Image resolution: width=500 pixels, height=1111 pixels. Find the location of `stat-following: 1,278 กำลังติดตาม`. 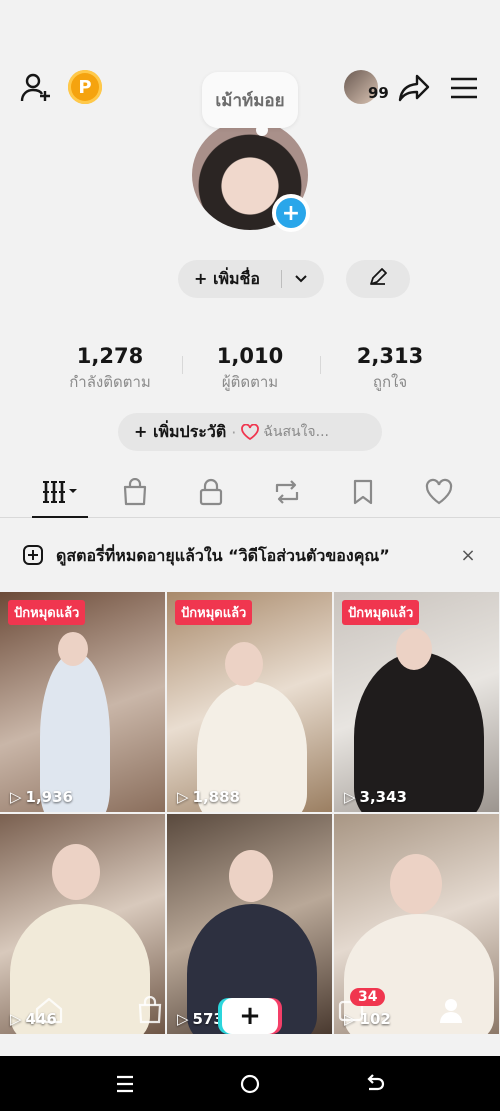

stat-following: 1,278 กำลังติดตาม is located at coordinates (110, 369).